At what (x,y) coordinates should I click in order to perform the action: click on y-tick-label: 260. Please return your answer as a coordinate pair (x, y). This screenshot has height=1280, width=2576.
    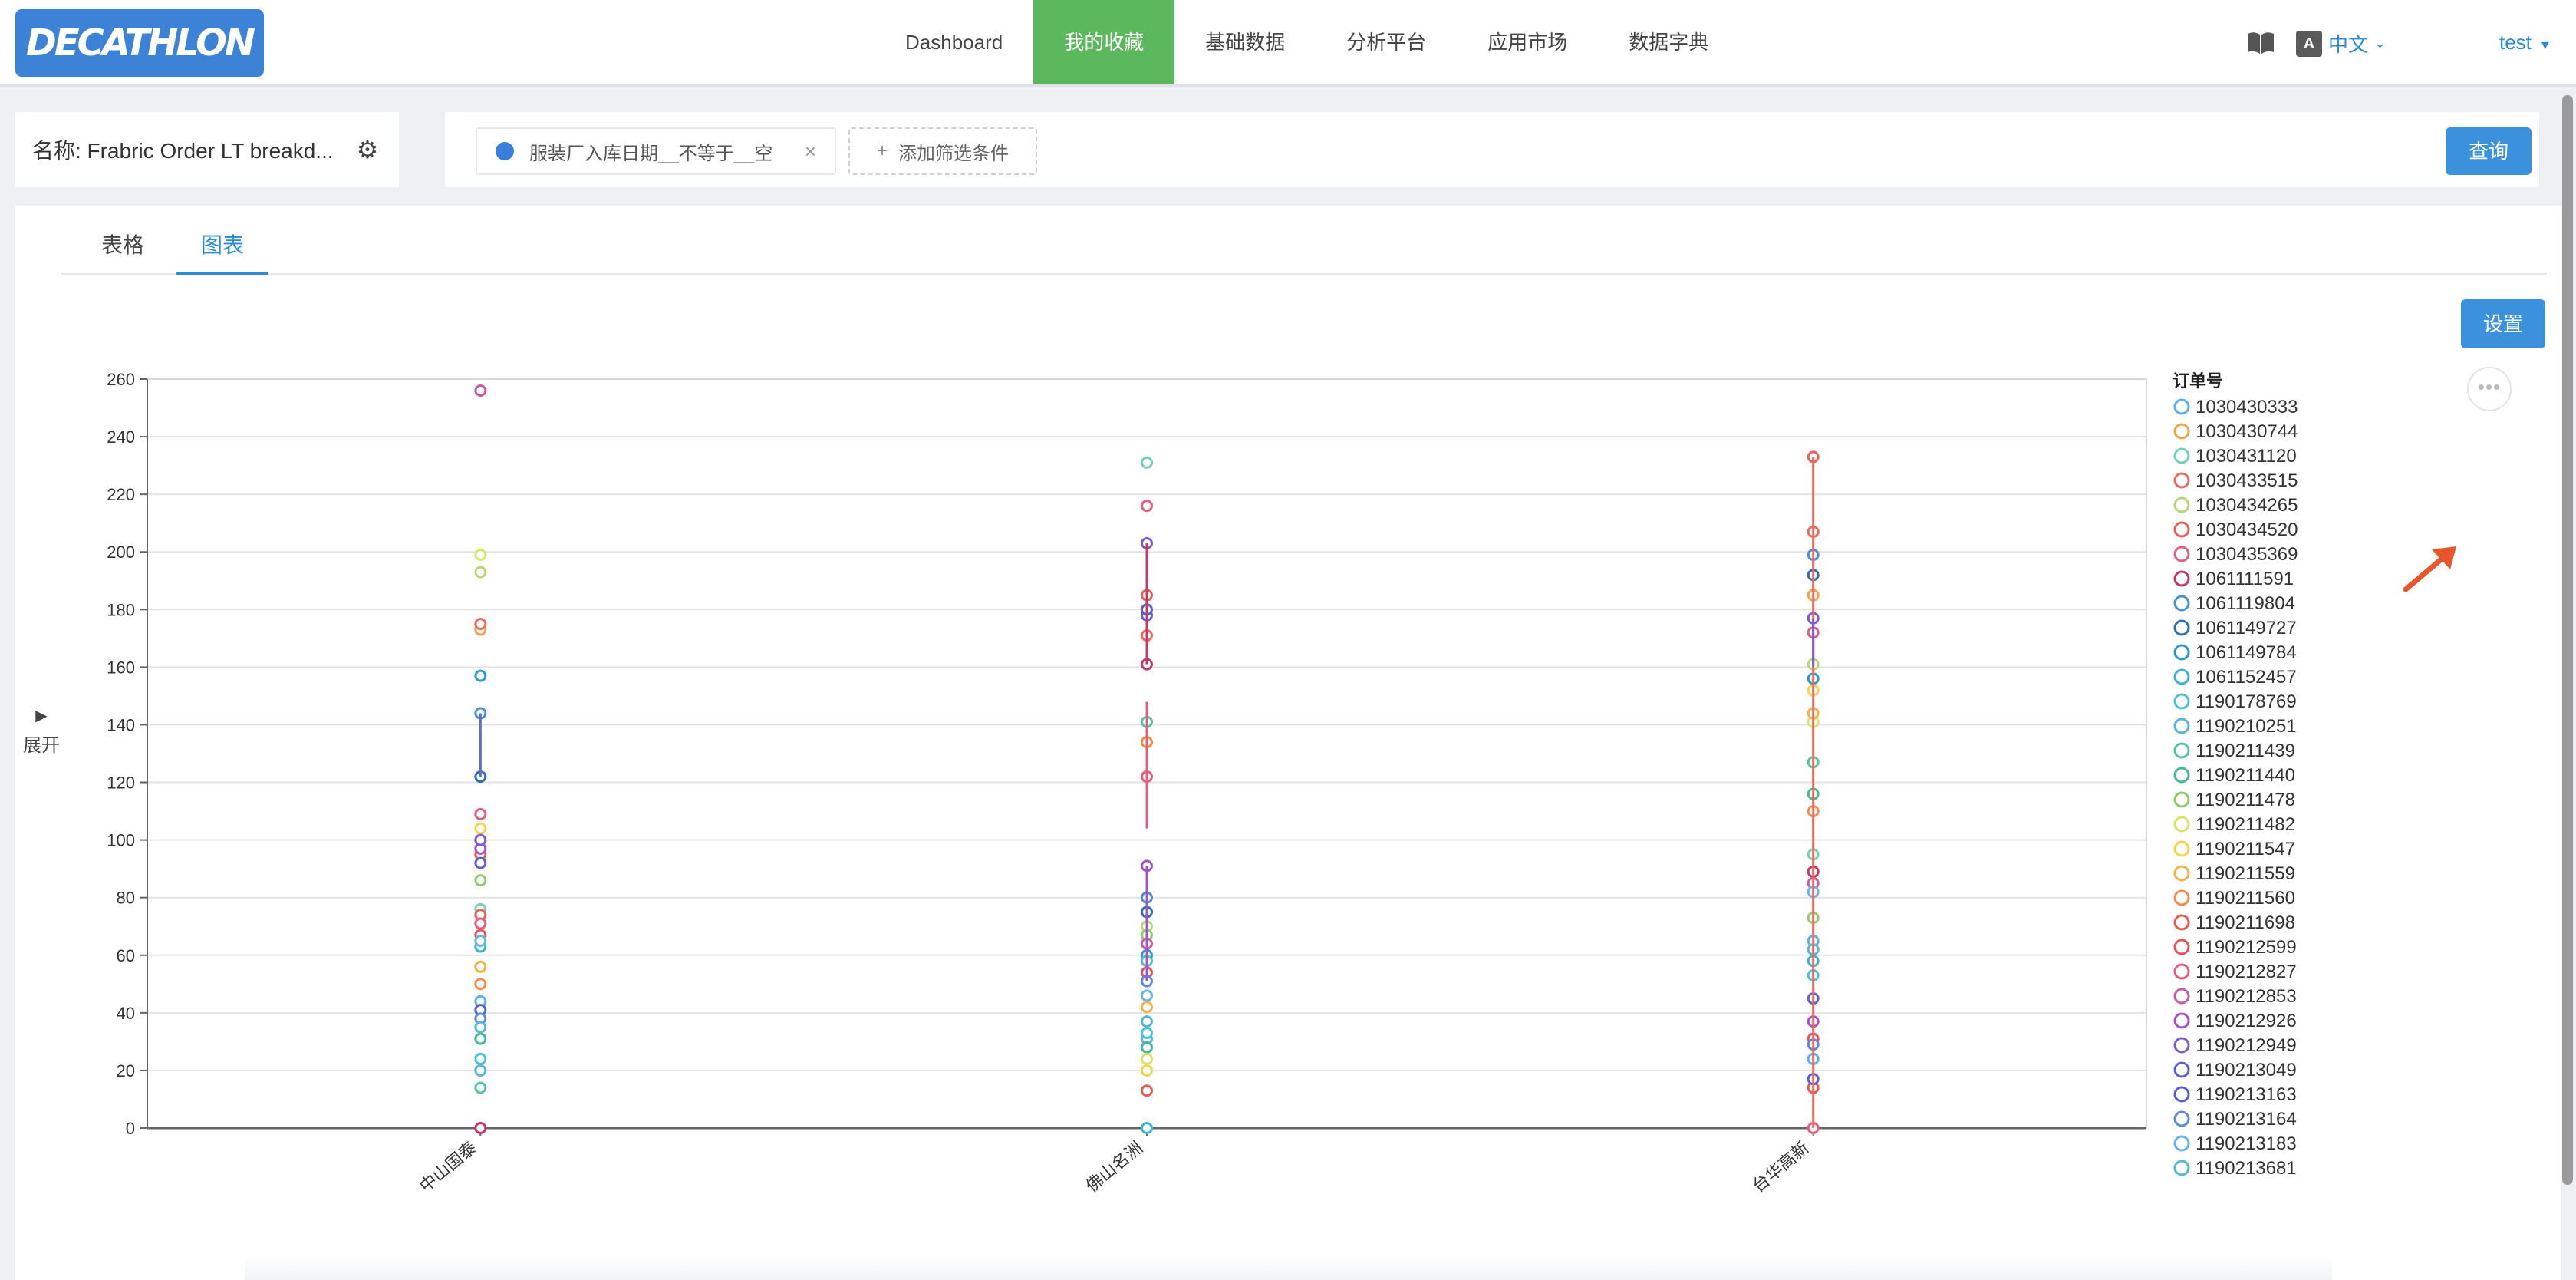
    Looking at the image, I should click on (121, 380).